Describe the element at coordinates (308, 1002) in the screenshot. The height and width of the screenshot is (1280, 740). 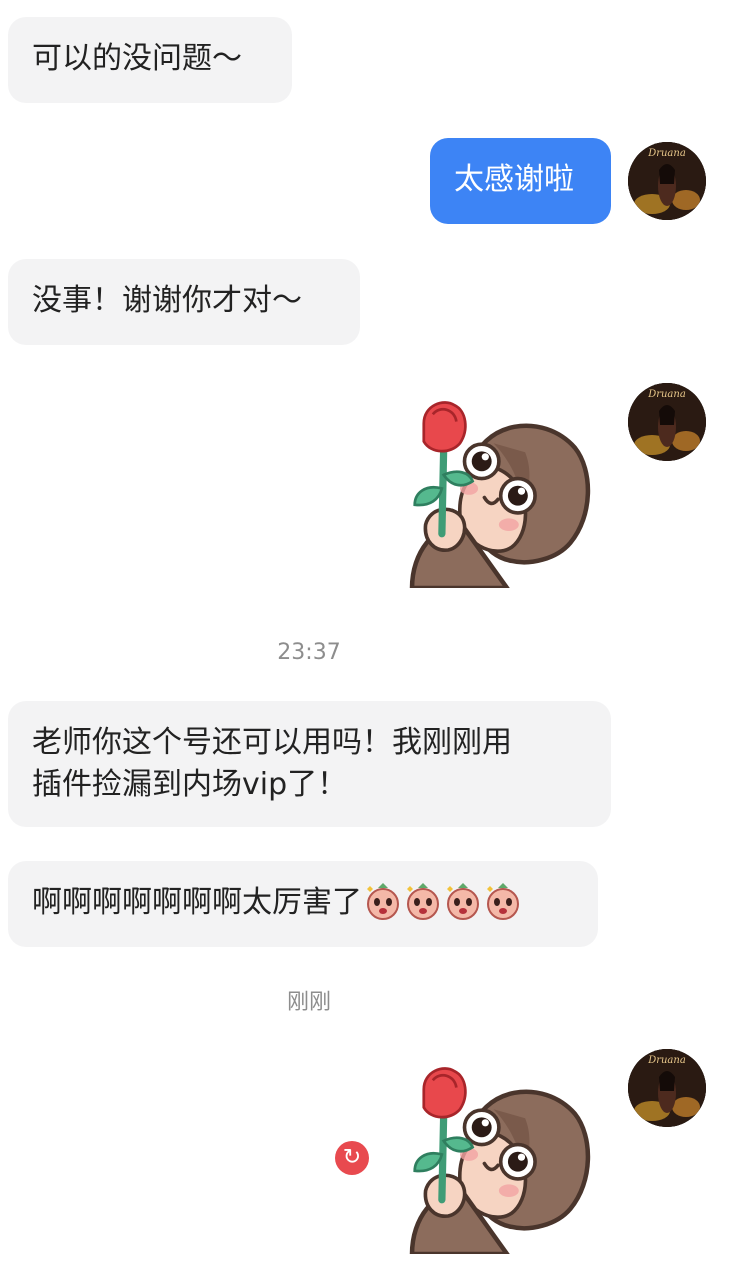
I see `timestamp: 刚刚` at that location.